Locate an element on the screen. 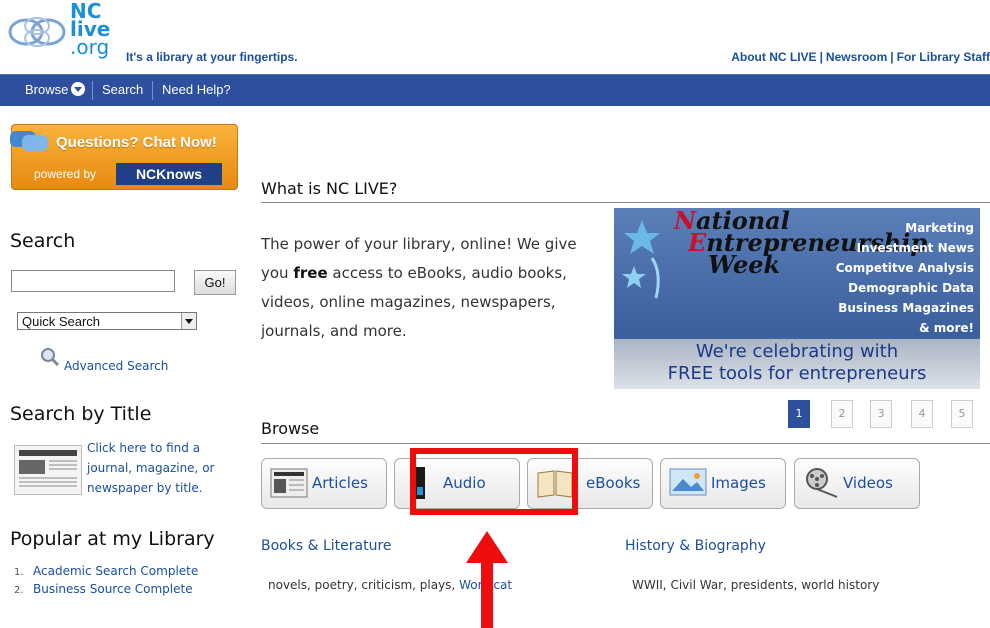  browse-articles-button: Articles is located at coordinates (324, 483).